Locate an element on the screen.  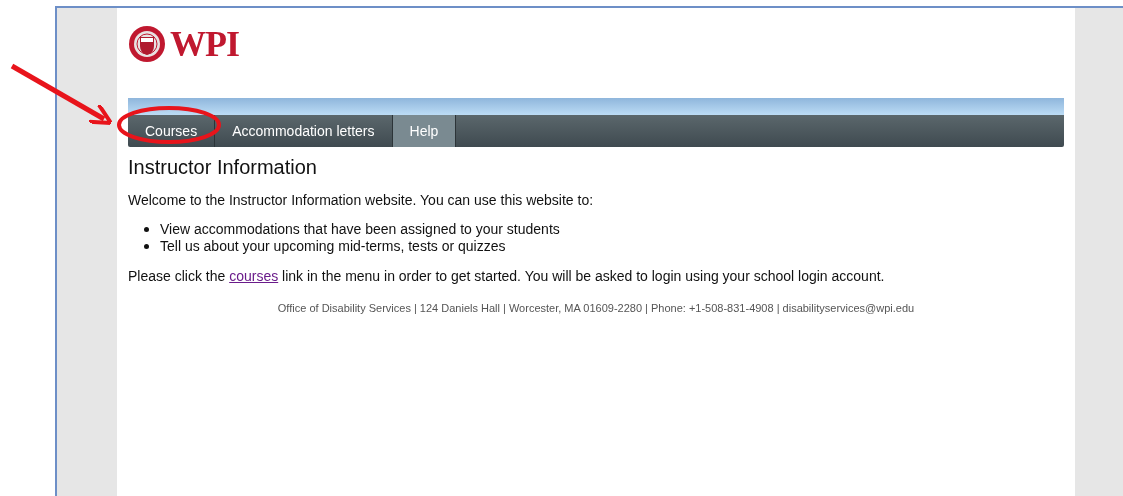
bullet-item: Tell us about your upcoming mid-terms, tests or quizzes is located at coordinates (333, 246).